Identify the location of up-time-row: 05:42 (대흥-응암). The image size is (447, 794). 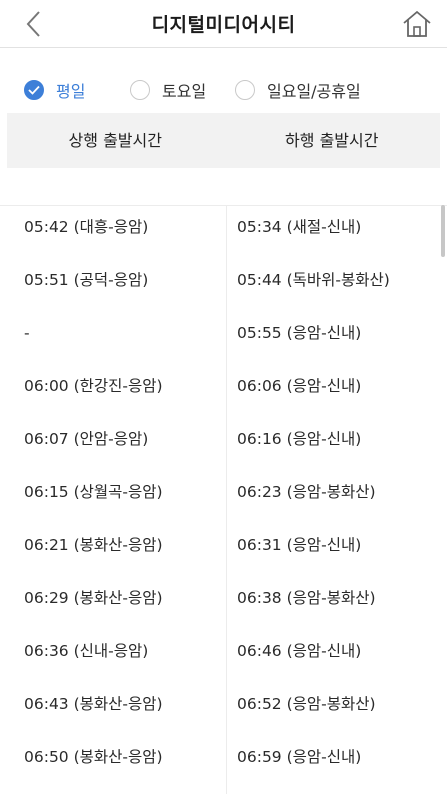
(86, 227).